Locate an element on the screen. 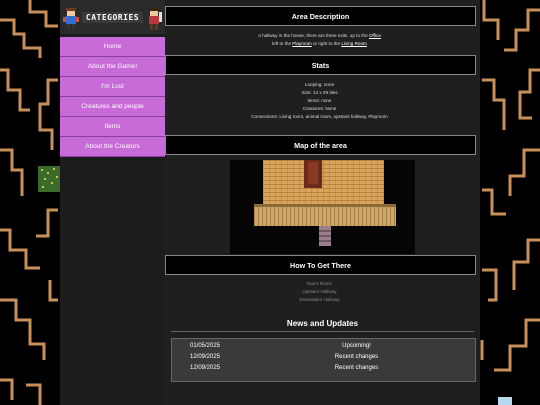 The width and height of the screenshot is (540, 405). character-sprite-left-icon is located at coordinates (71, 19).